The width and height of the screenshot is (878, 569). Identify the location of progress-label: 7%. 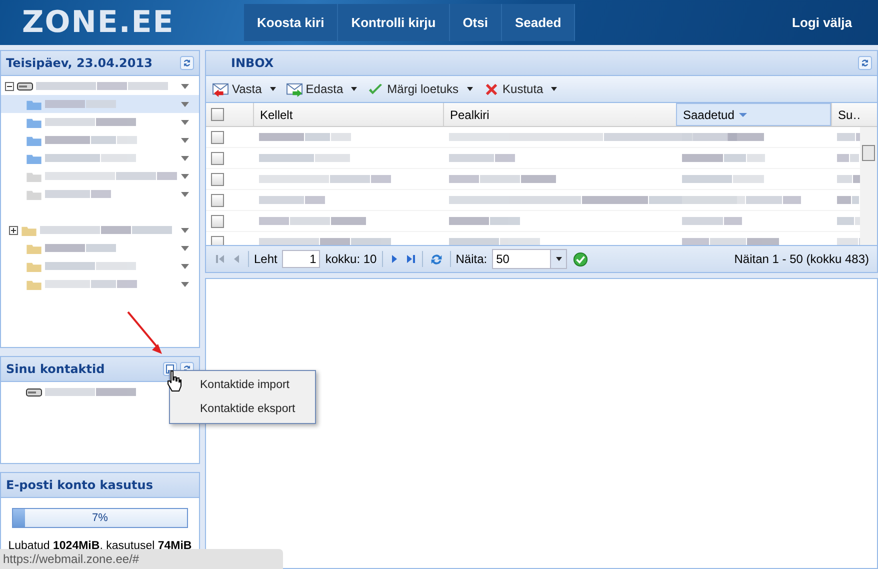
(100, 518).